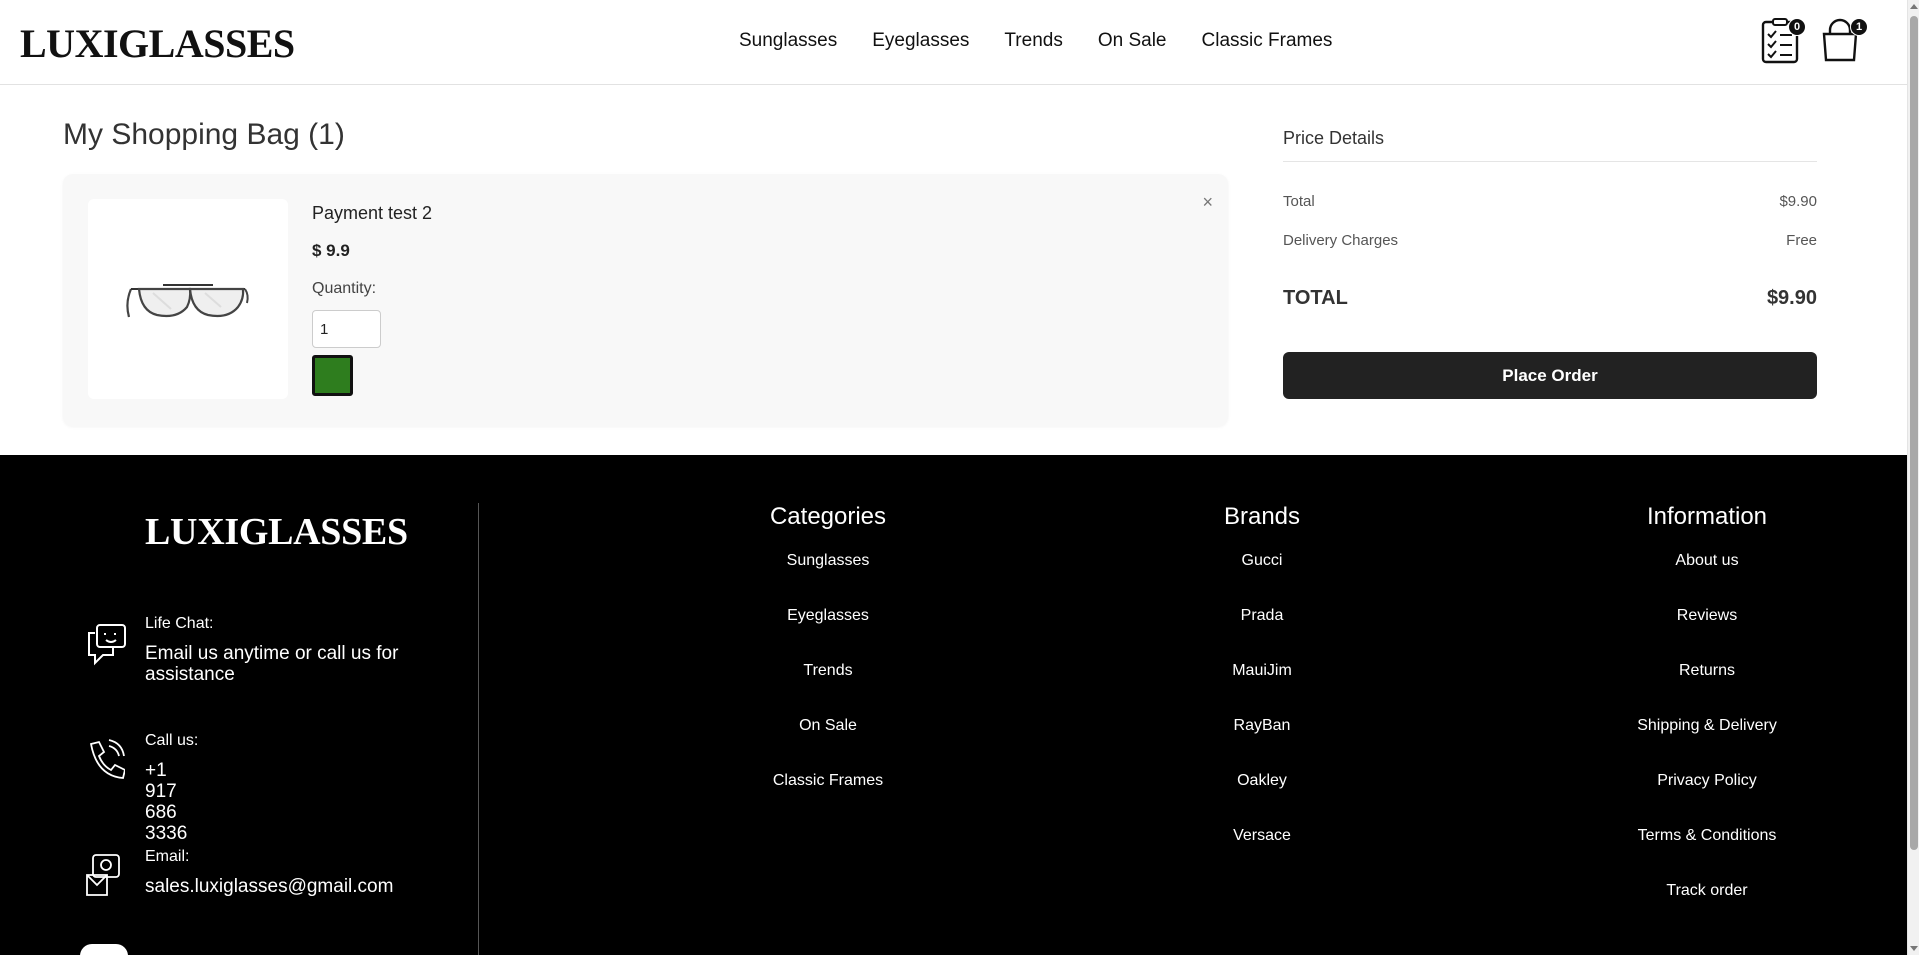  Describe the element at coordinates (1707, 634) in the screenshot. I see `footer-info-link: Reviews` at that location.